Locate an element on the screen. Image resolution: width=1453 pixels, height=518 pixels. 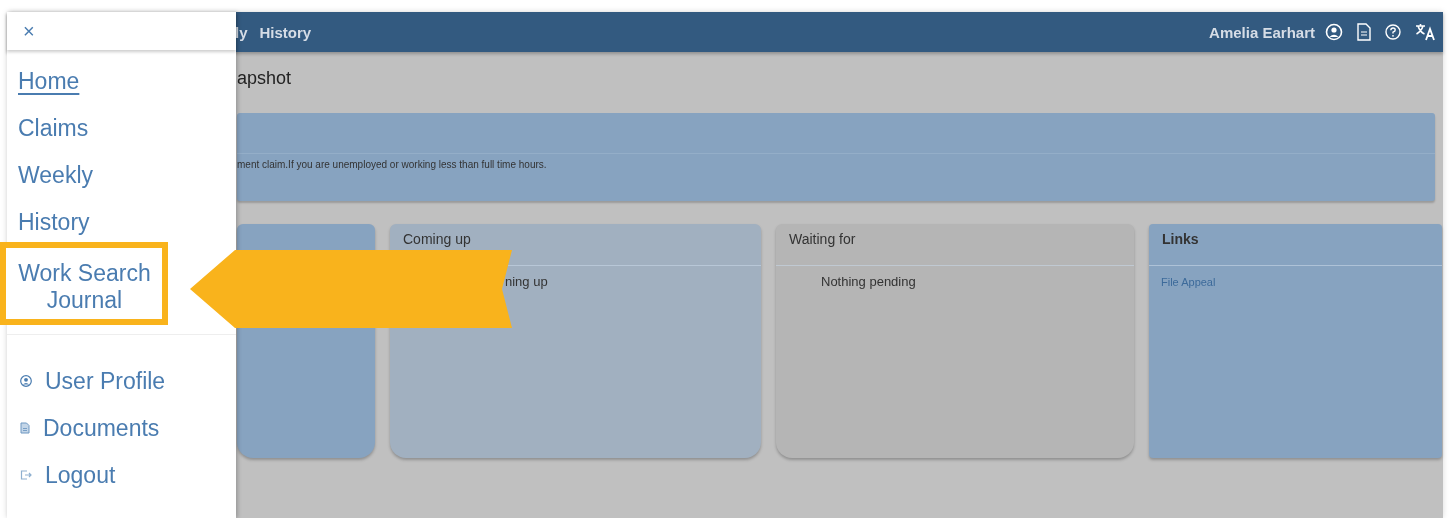
file-appeal-link: File Appeal is located at coordinates (1188, 282).